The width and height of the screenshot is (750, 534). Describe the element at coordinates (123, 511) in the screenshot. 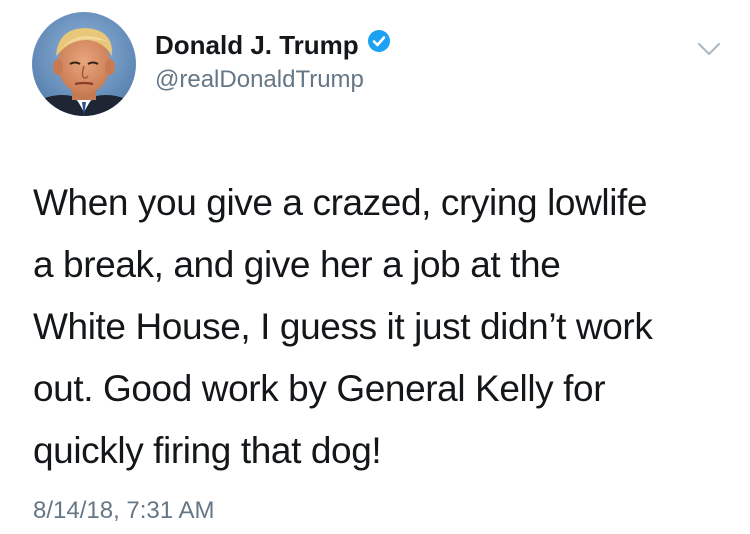

I see `tweet-timestamp: 8/14/18, 7:31 AM` at that location.